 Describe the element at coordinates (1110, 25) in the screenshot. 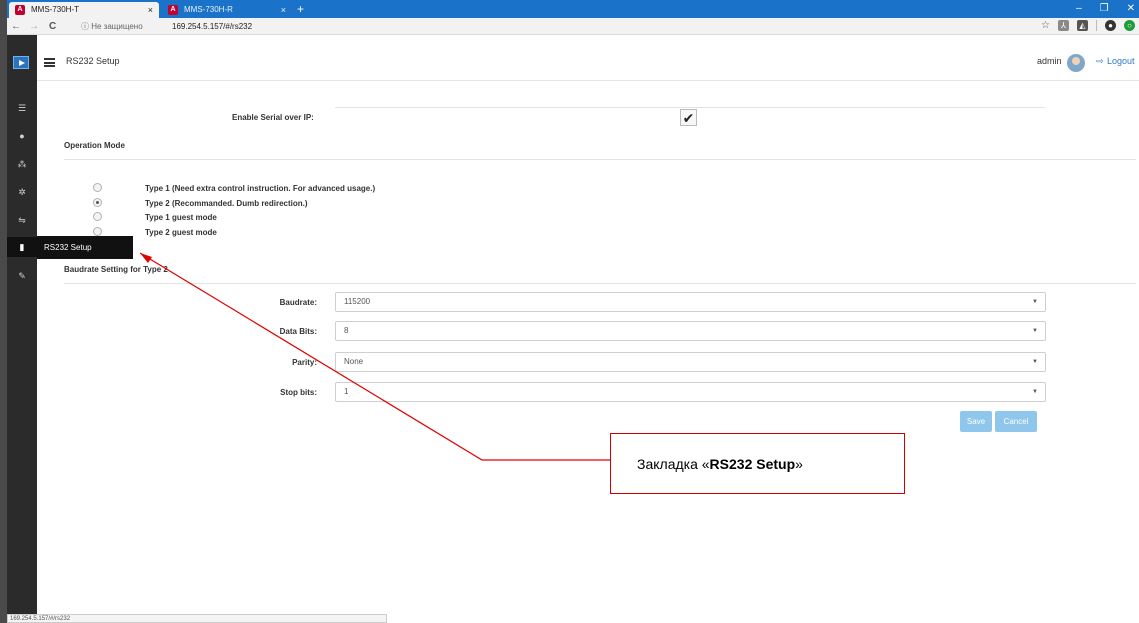

I see `profile-icon: ●` at that location.